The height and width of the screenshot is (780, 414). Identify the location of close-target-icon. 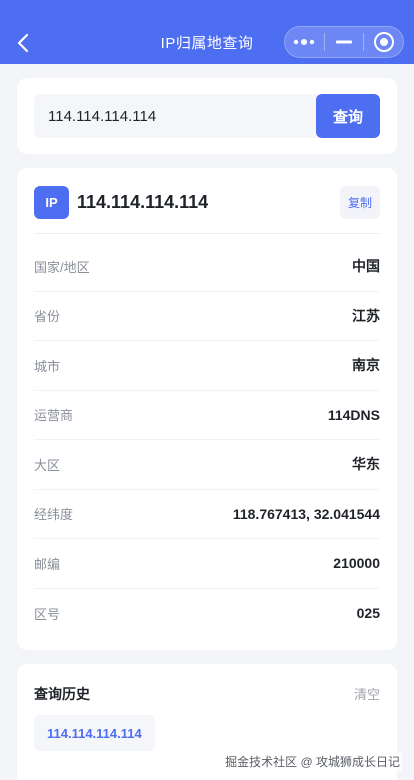
(383, 42).